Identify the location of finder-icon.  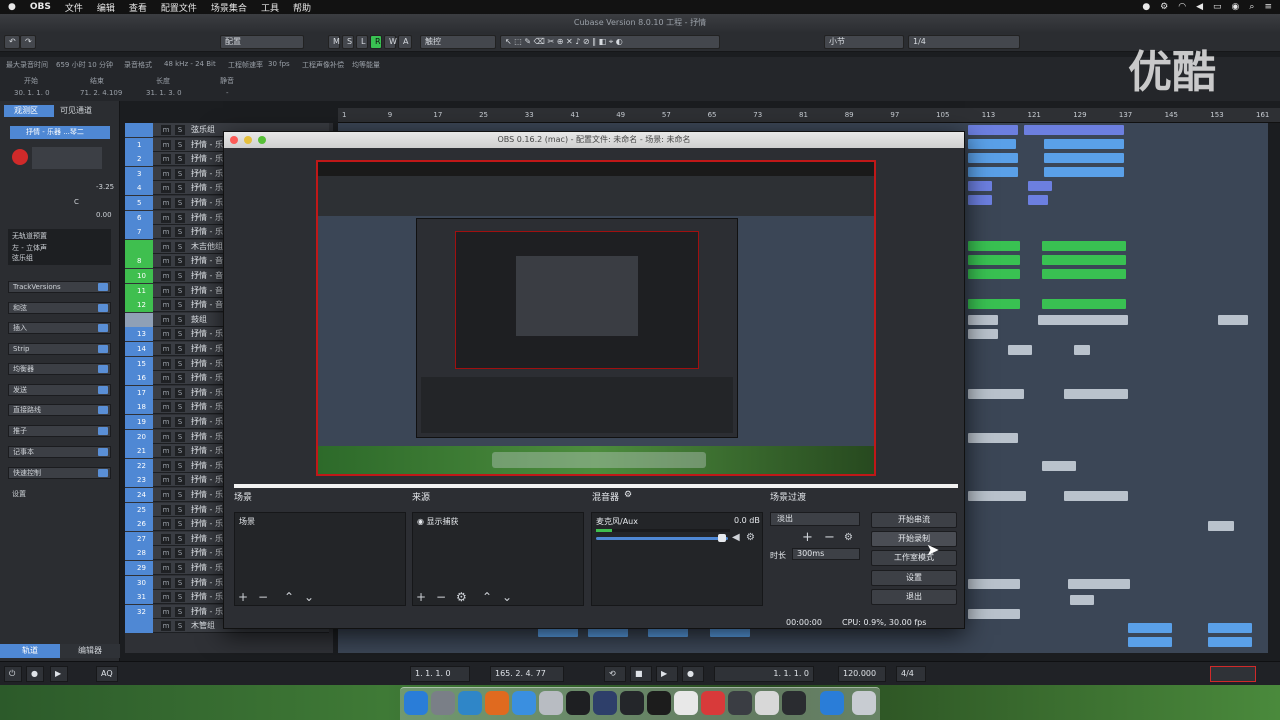
(416, 703).